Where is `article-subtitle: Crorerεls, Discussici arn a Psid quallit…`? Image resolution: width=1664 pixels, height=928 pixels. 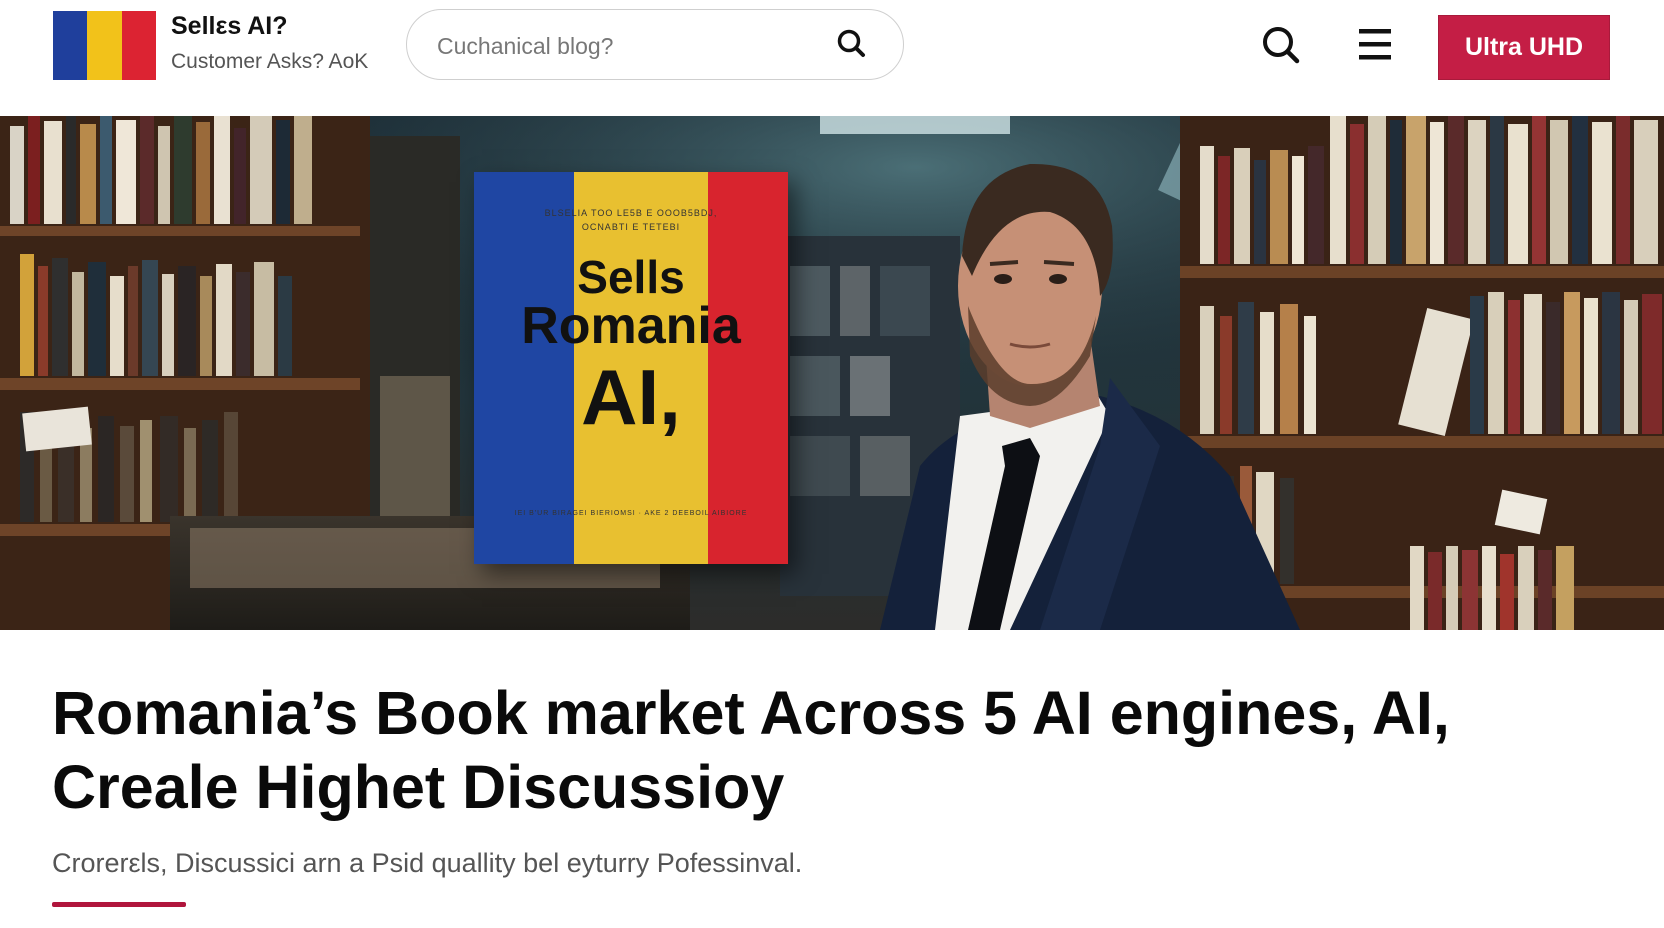
article-subtitle: Crorerεls, Discussici arn a Psid quallit… is located at coordinates (427, 863).